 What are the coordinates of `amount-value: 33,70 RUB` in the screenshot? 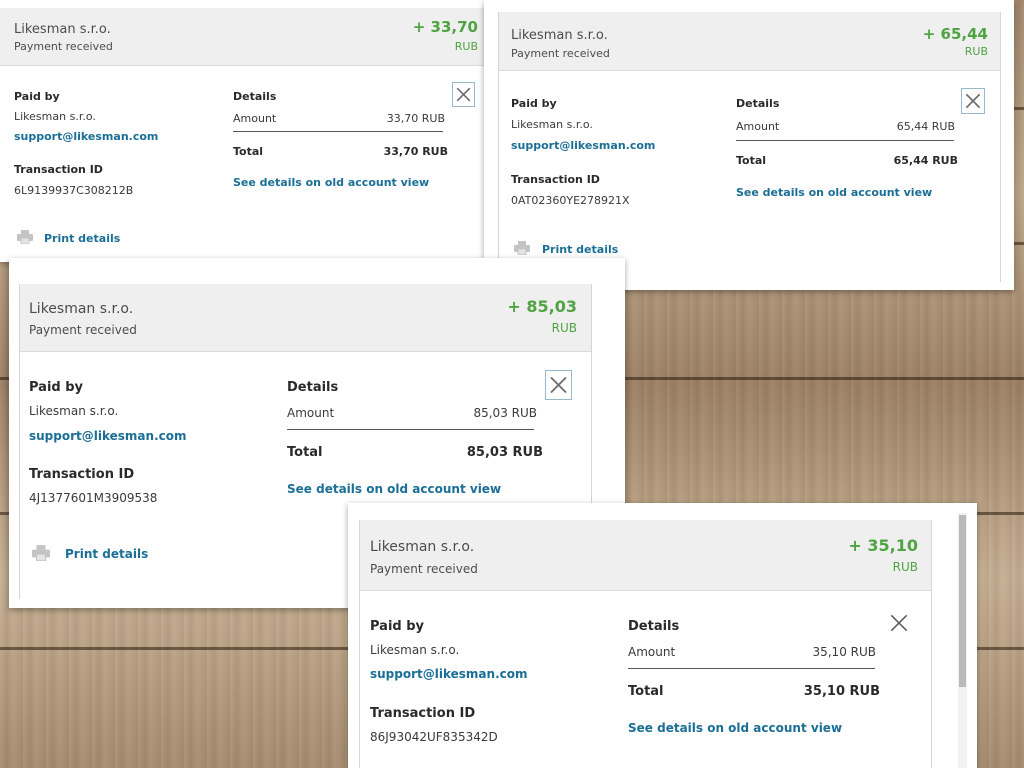 It's located at (415, 118).